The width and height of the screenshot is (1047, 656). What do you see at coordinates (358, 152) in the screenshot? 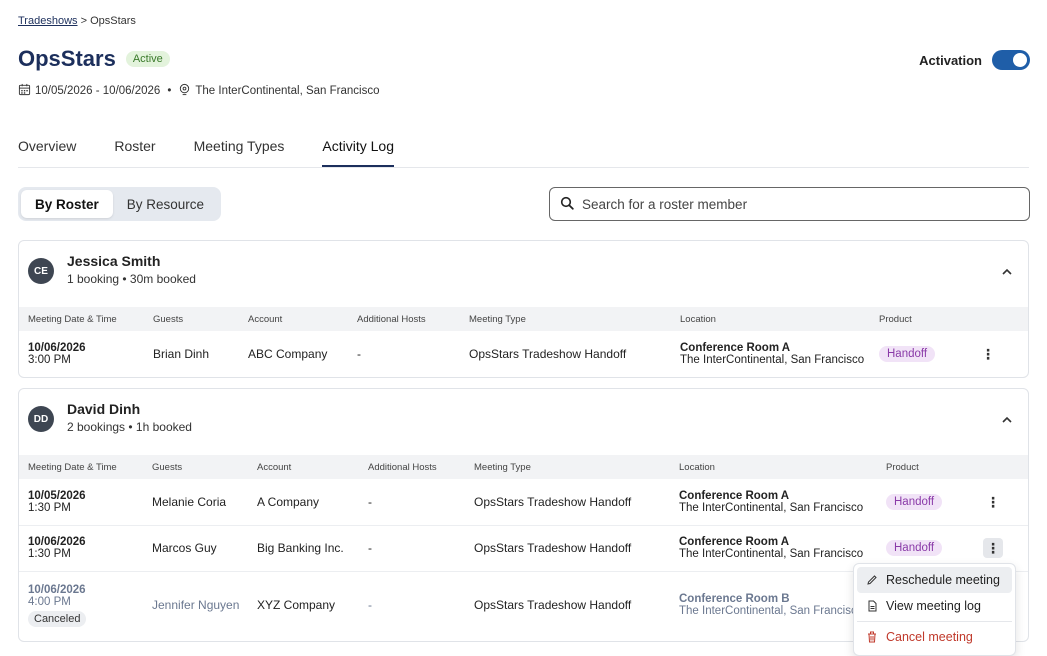
I see `tab-activity-log: Activity Log` at bounding box center [358, 152].